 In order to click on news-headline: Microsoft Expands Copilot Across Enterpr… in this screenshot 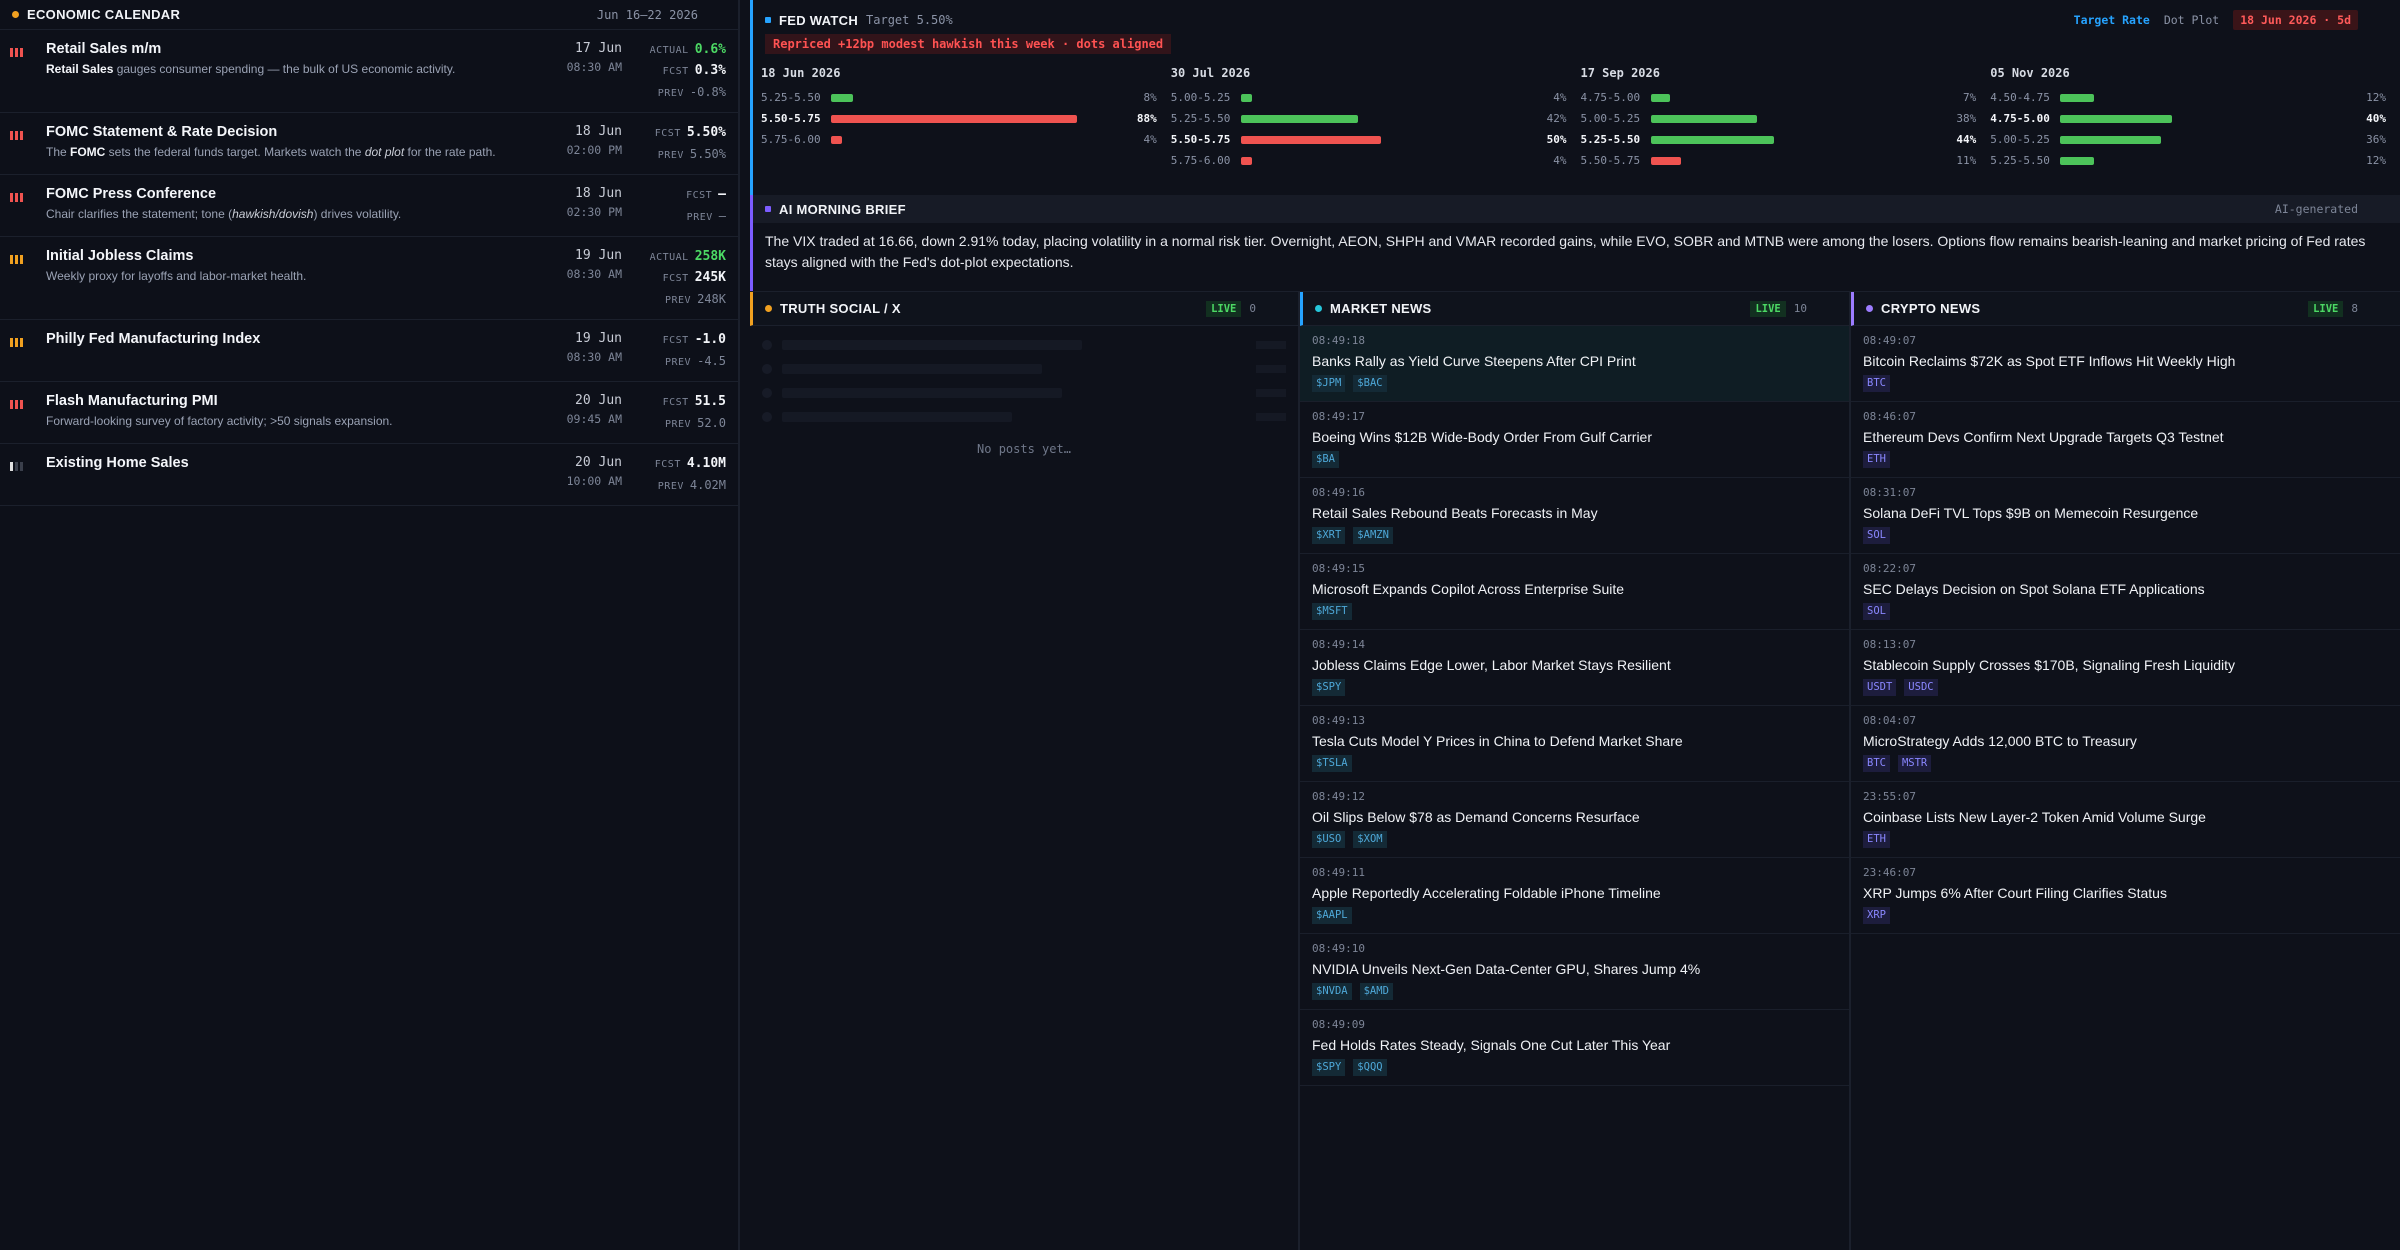, I will do `click(1574, 589)`.